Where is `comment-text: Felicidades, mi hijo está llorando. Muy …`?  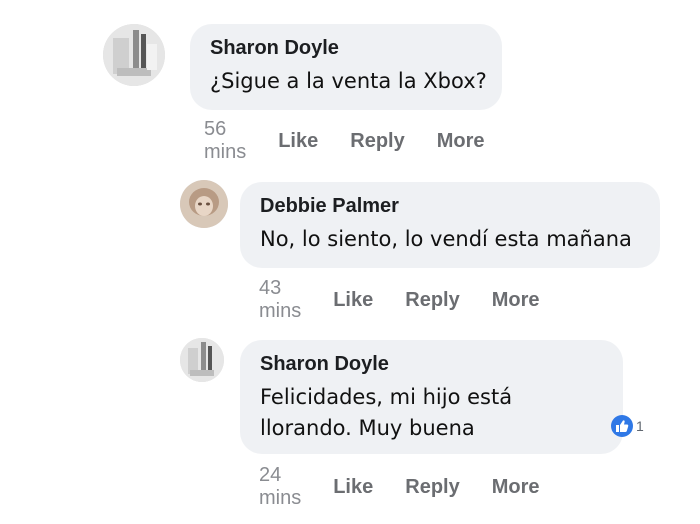 comment-text: Felicidades, mi hijo está llorando. Muy … is located at coordinates (386, 412).